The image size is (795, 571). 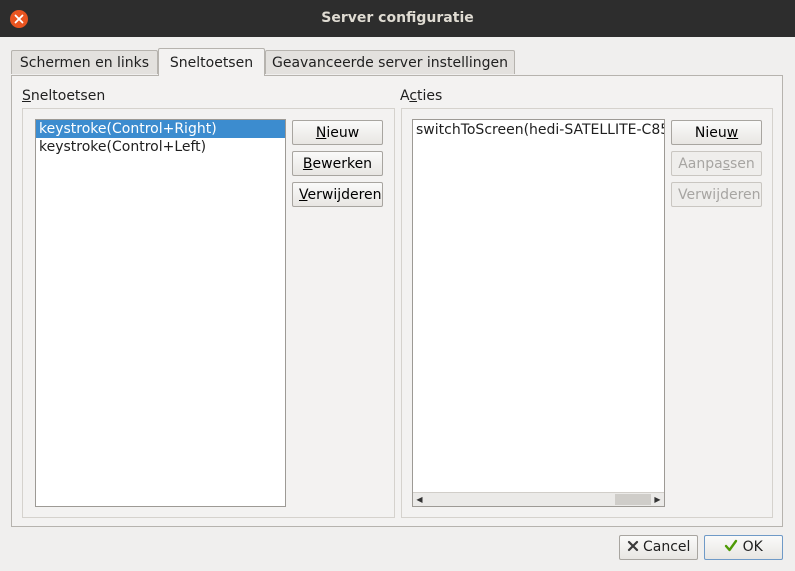 I want to click on cancel-label: Cancel, so click(x=667, y=547).